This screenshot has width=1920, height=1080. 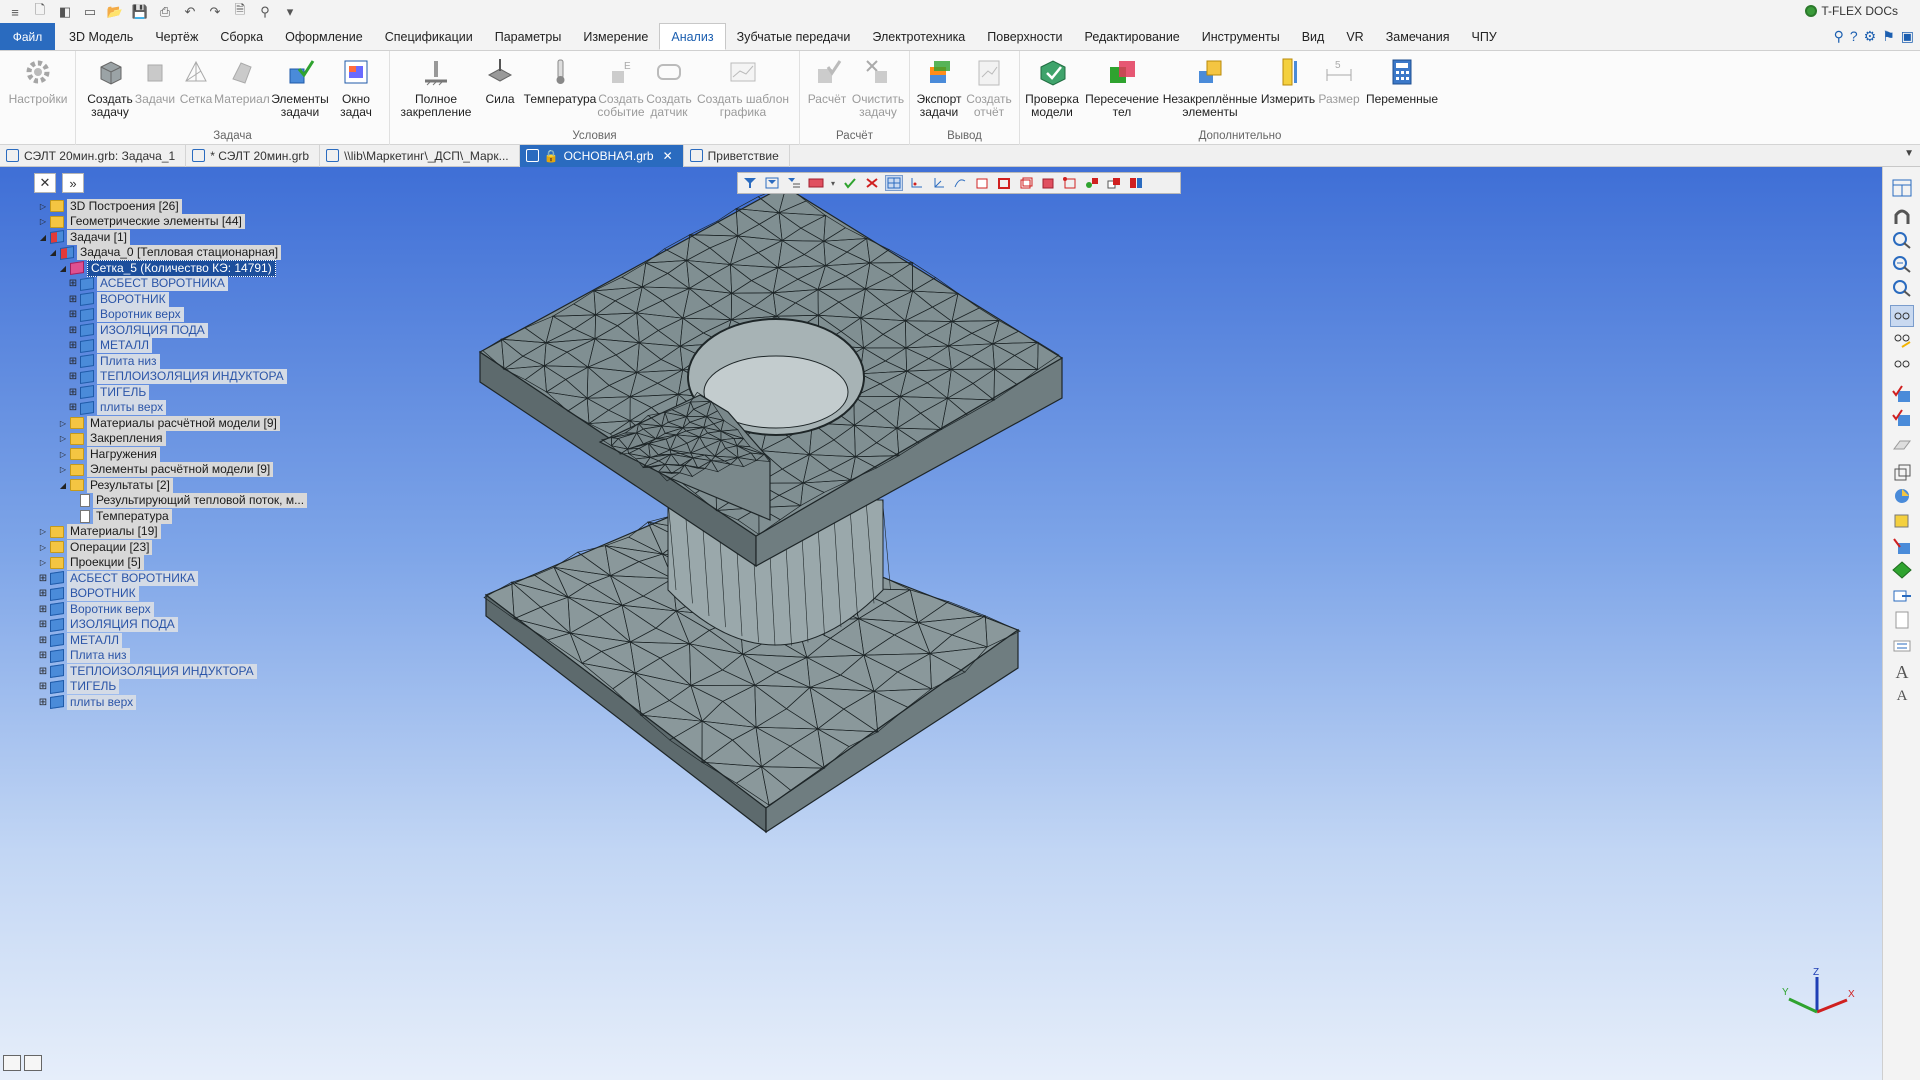 I want to click on undo-icon: ↶, so click(x=190, y=12).